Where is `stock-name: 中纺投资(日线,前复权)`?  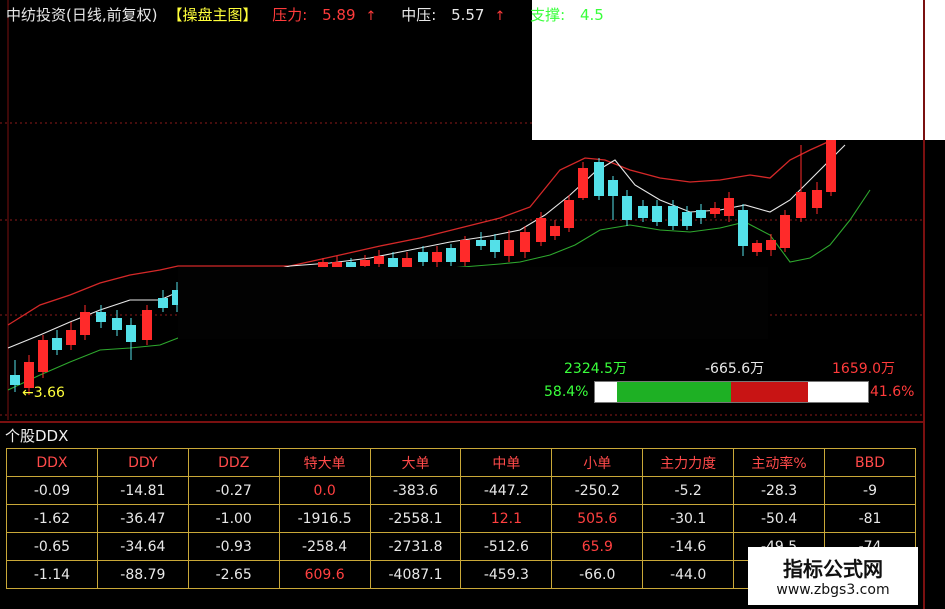 stock-name: 中纺投资(日线,前复权) is located at coordinates (81, 15).